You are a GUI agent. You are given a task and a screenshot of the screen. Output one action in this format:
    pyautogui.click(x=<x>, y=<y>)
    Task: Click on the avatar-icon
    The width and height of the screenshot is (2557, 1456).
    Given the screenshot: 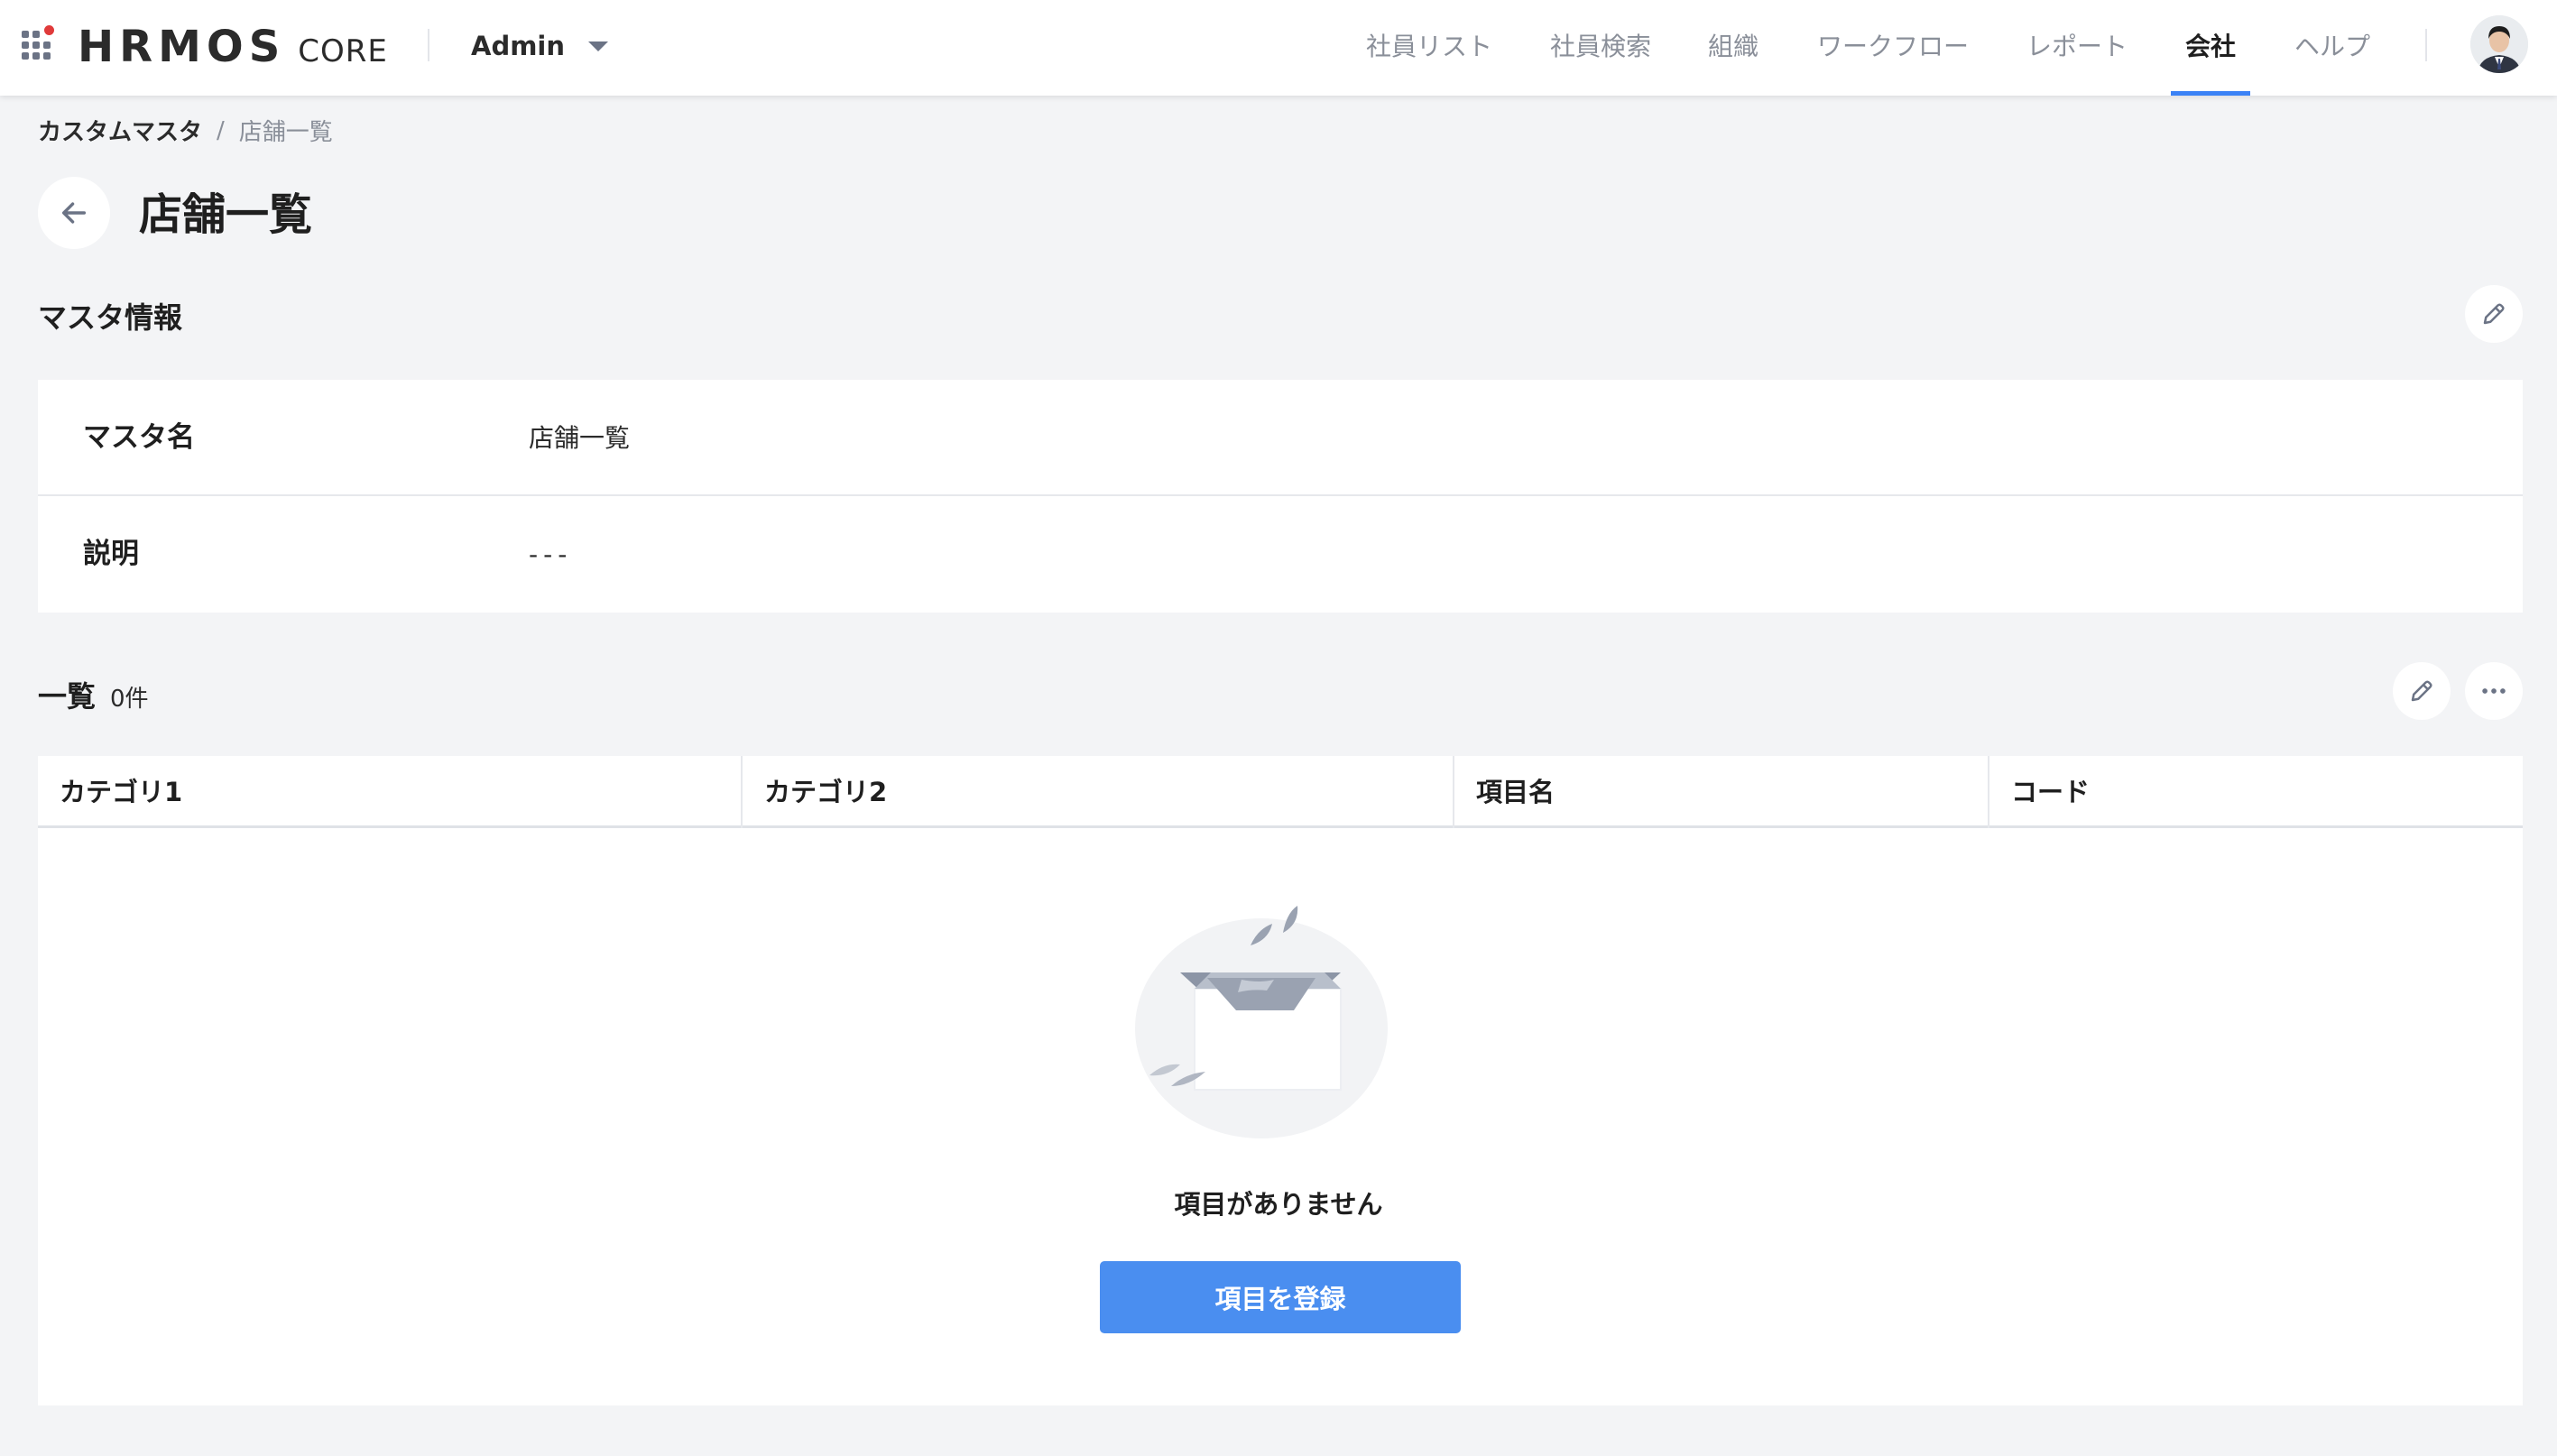 What is the action you would take?
    pyautogui.click(x=2499, y=44)
    